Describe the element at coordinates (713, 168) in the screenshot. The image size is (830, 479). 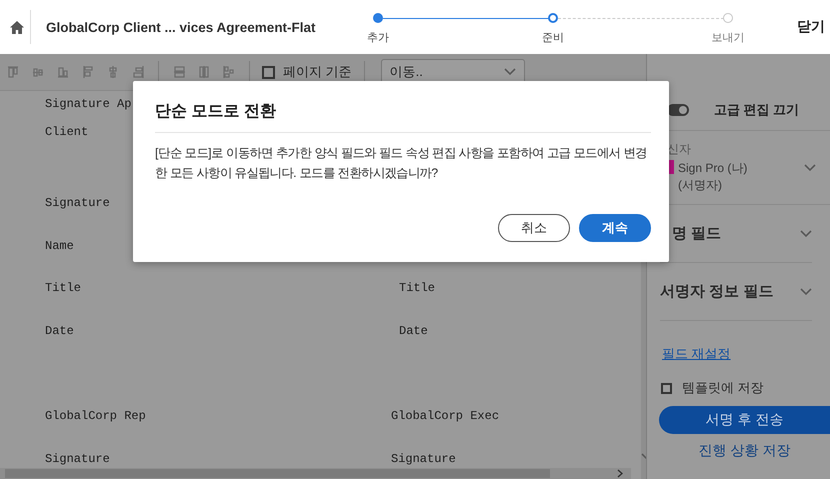
I see `recipient-name: Sign Pro (나)` at that location.